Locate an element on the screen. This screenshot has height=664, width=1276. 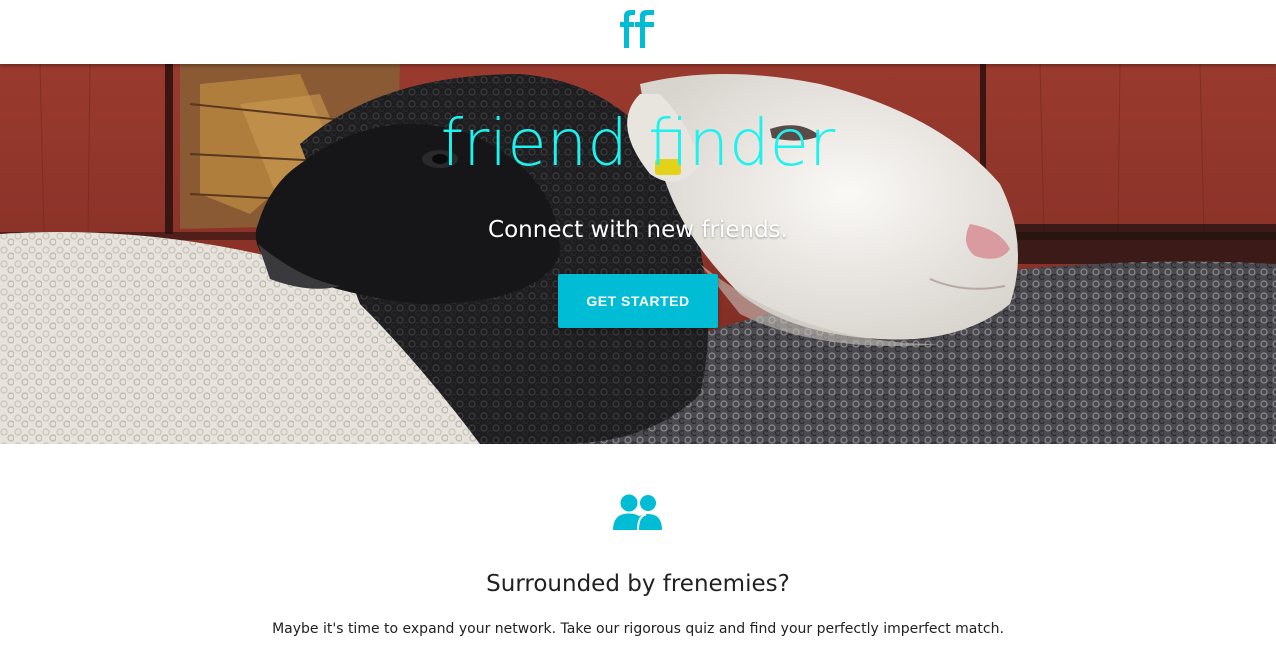
people-icon is located at coordinates (637, 512).